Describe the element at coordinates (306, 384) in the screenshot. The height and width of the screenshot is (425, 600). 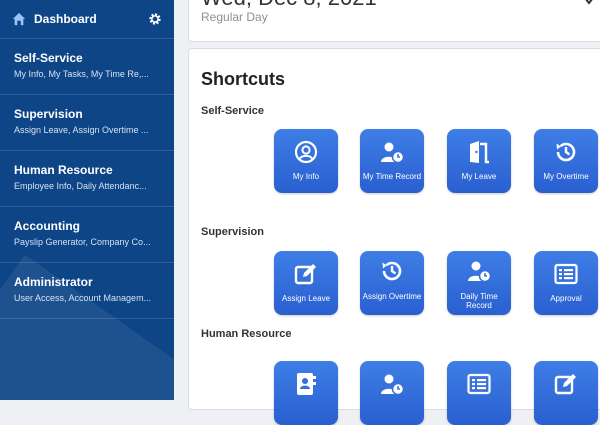
I see `address-book-icon` at that location.